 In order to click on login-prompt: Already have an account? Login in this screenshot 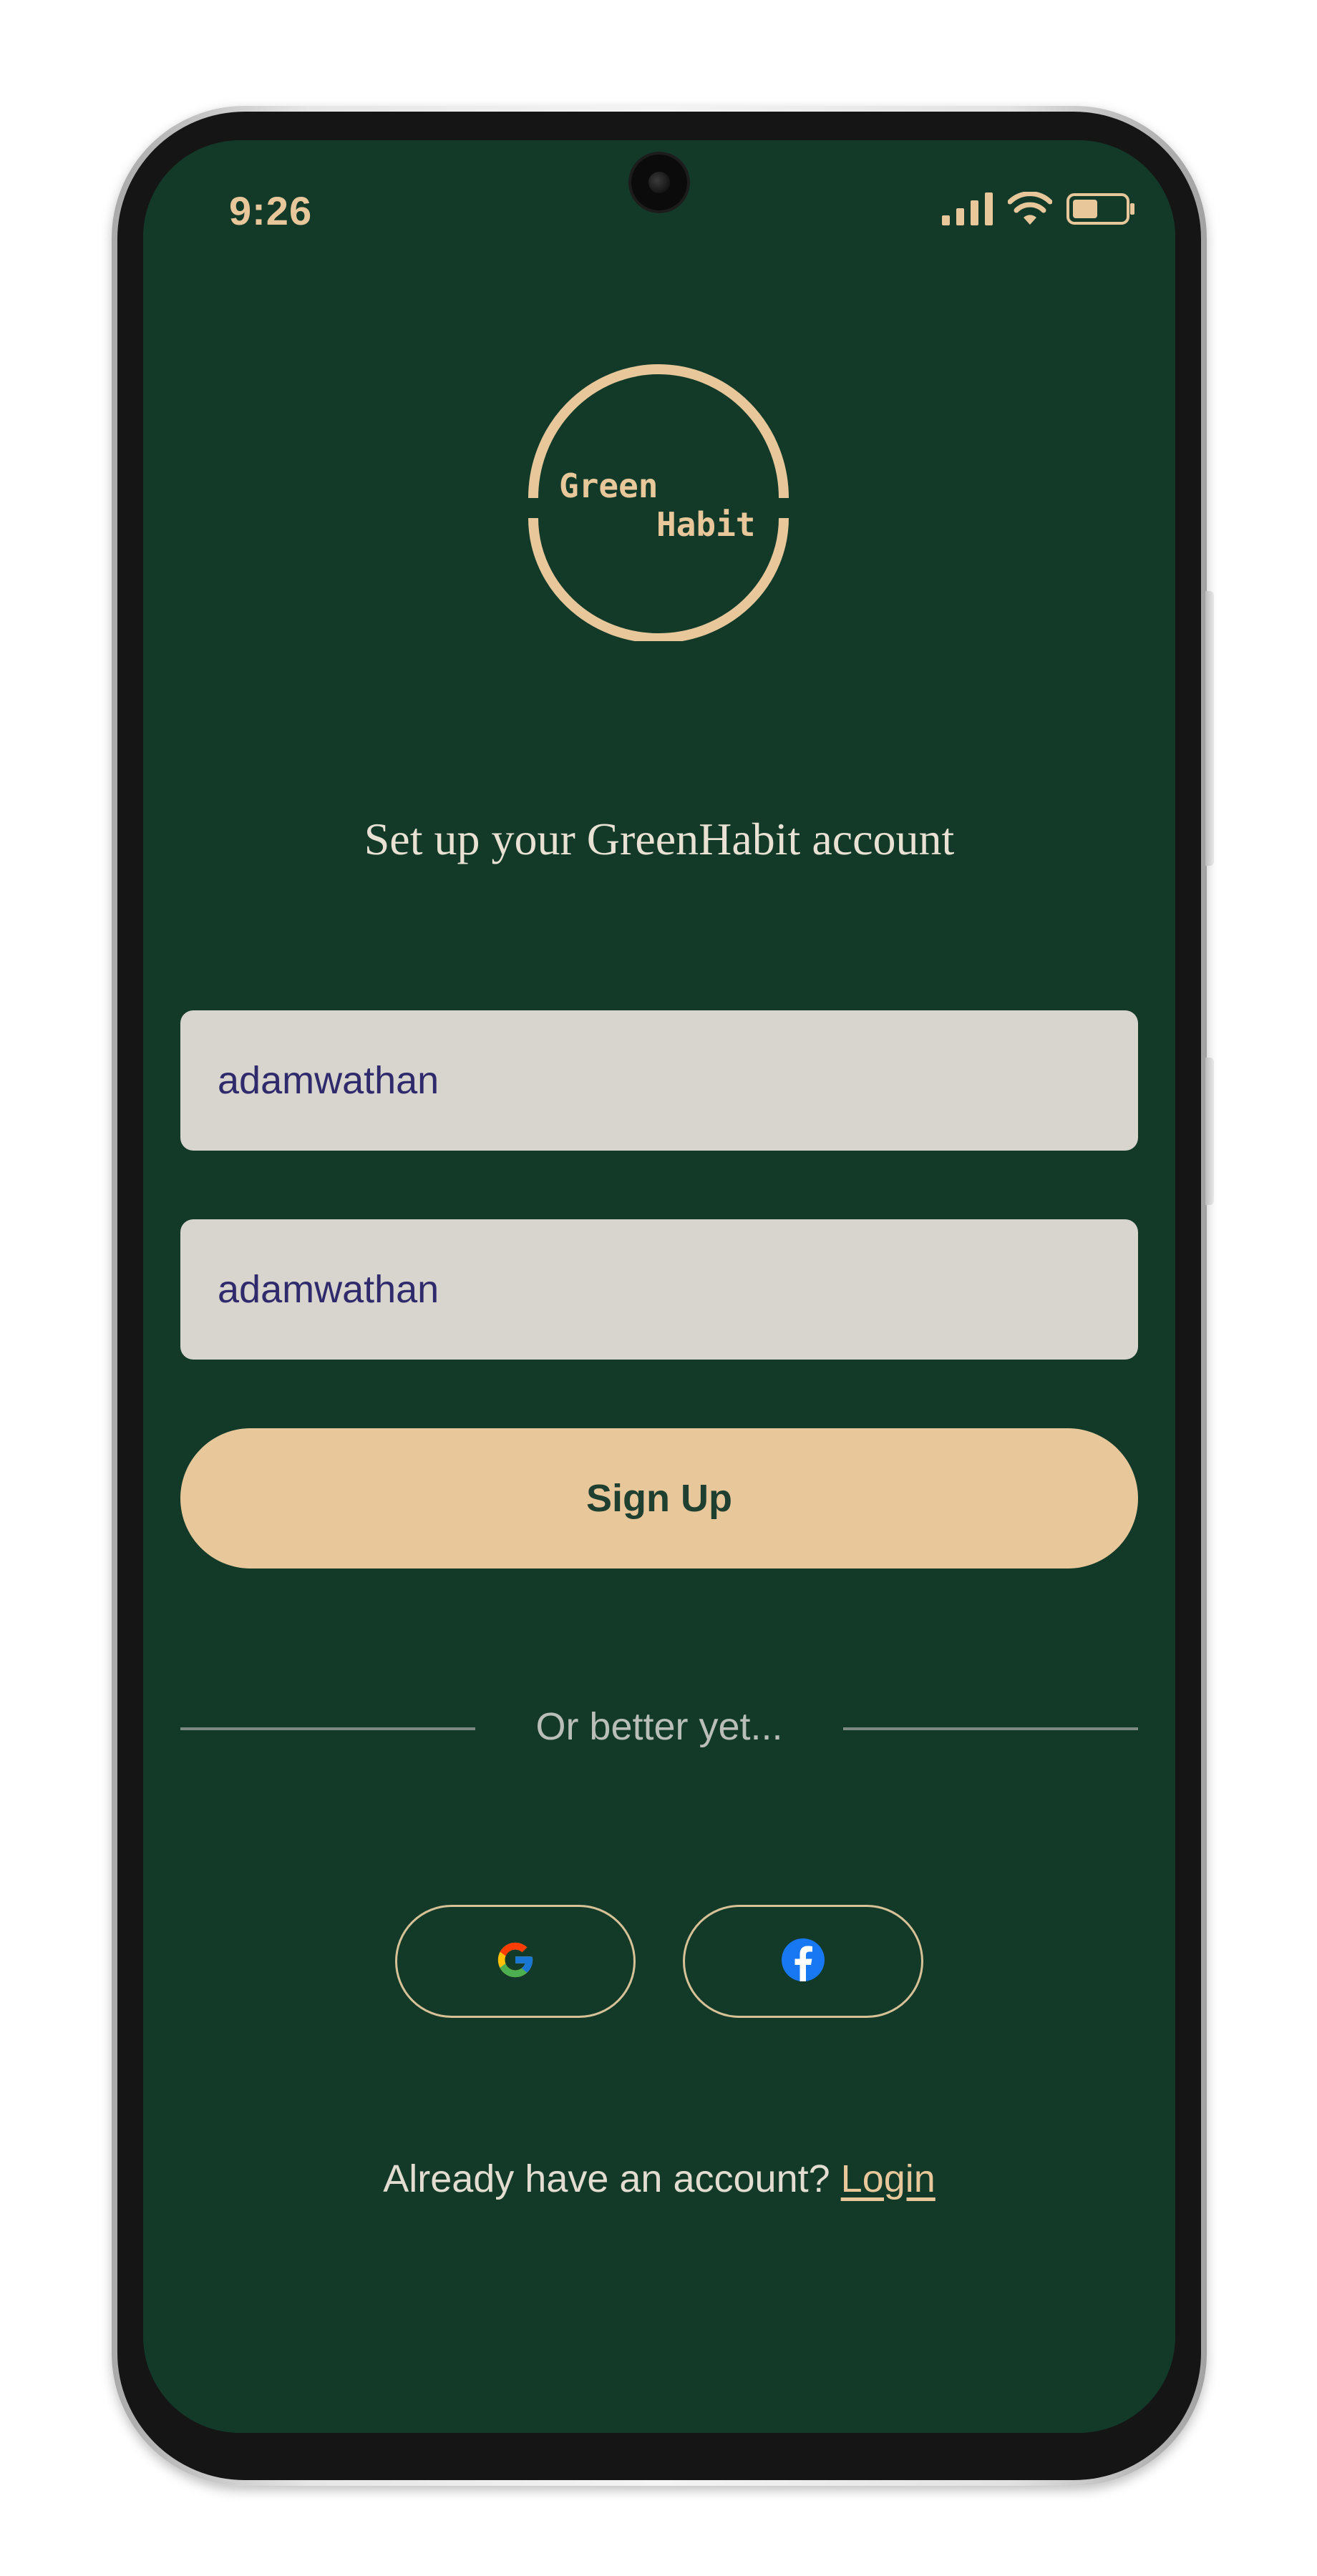, I will do `click(659, 2179)`.